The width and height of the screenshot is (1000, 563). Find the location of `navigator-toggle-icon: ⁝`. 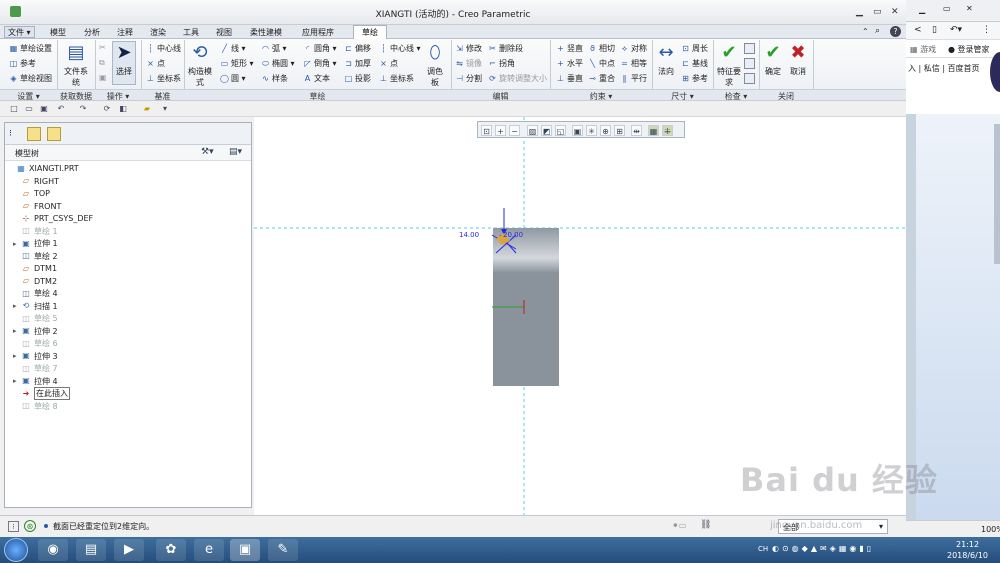

navigator-toggle-icon: ⁝ is located at coordinates (13, 526).